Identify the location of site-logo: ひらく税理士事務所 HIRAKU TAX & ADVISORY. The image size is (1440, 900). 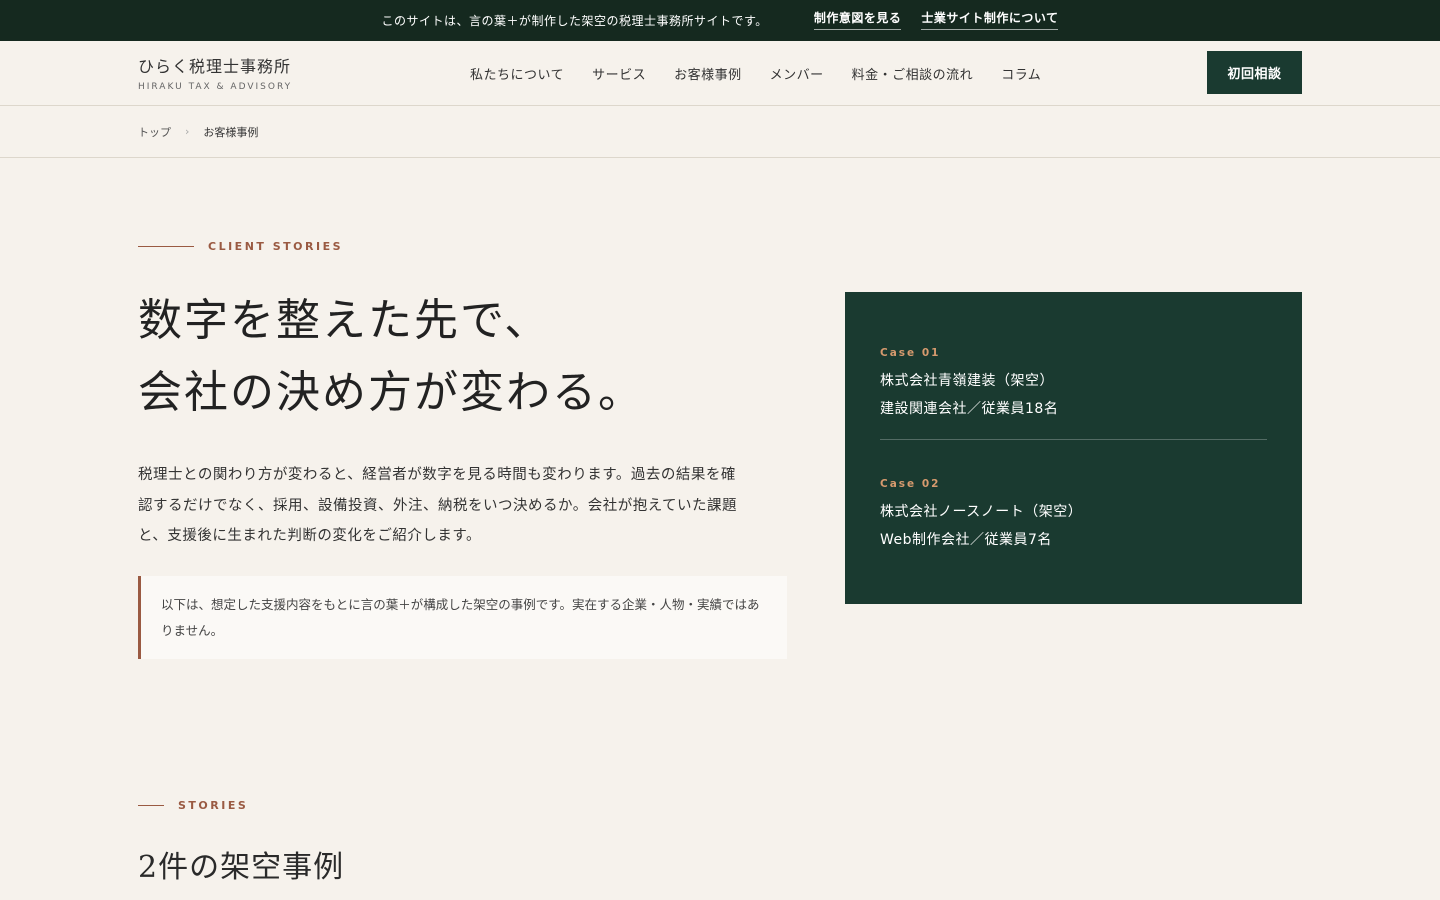
(215, 72).